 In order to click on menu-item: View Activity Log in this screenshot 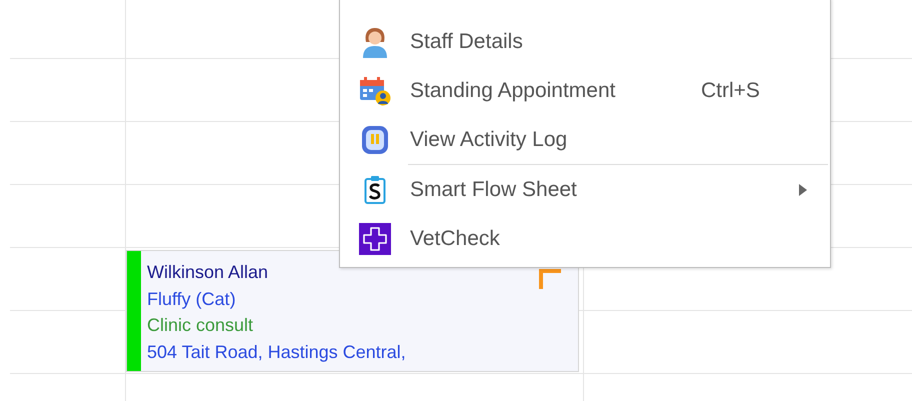, I will do `click(585, 139)`.